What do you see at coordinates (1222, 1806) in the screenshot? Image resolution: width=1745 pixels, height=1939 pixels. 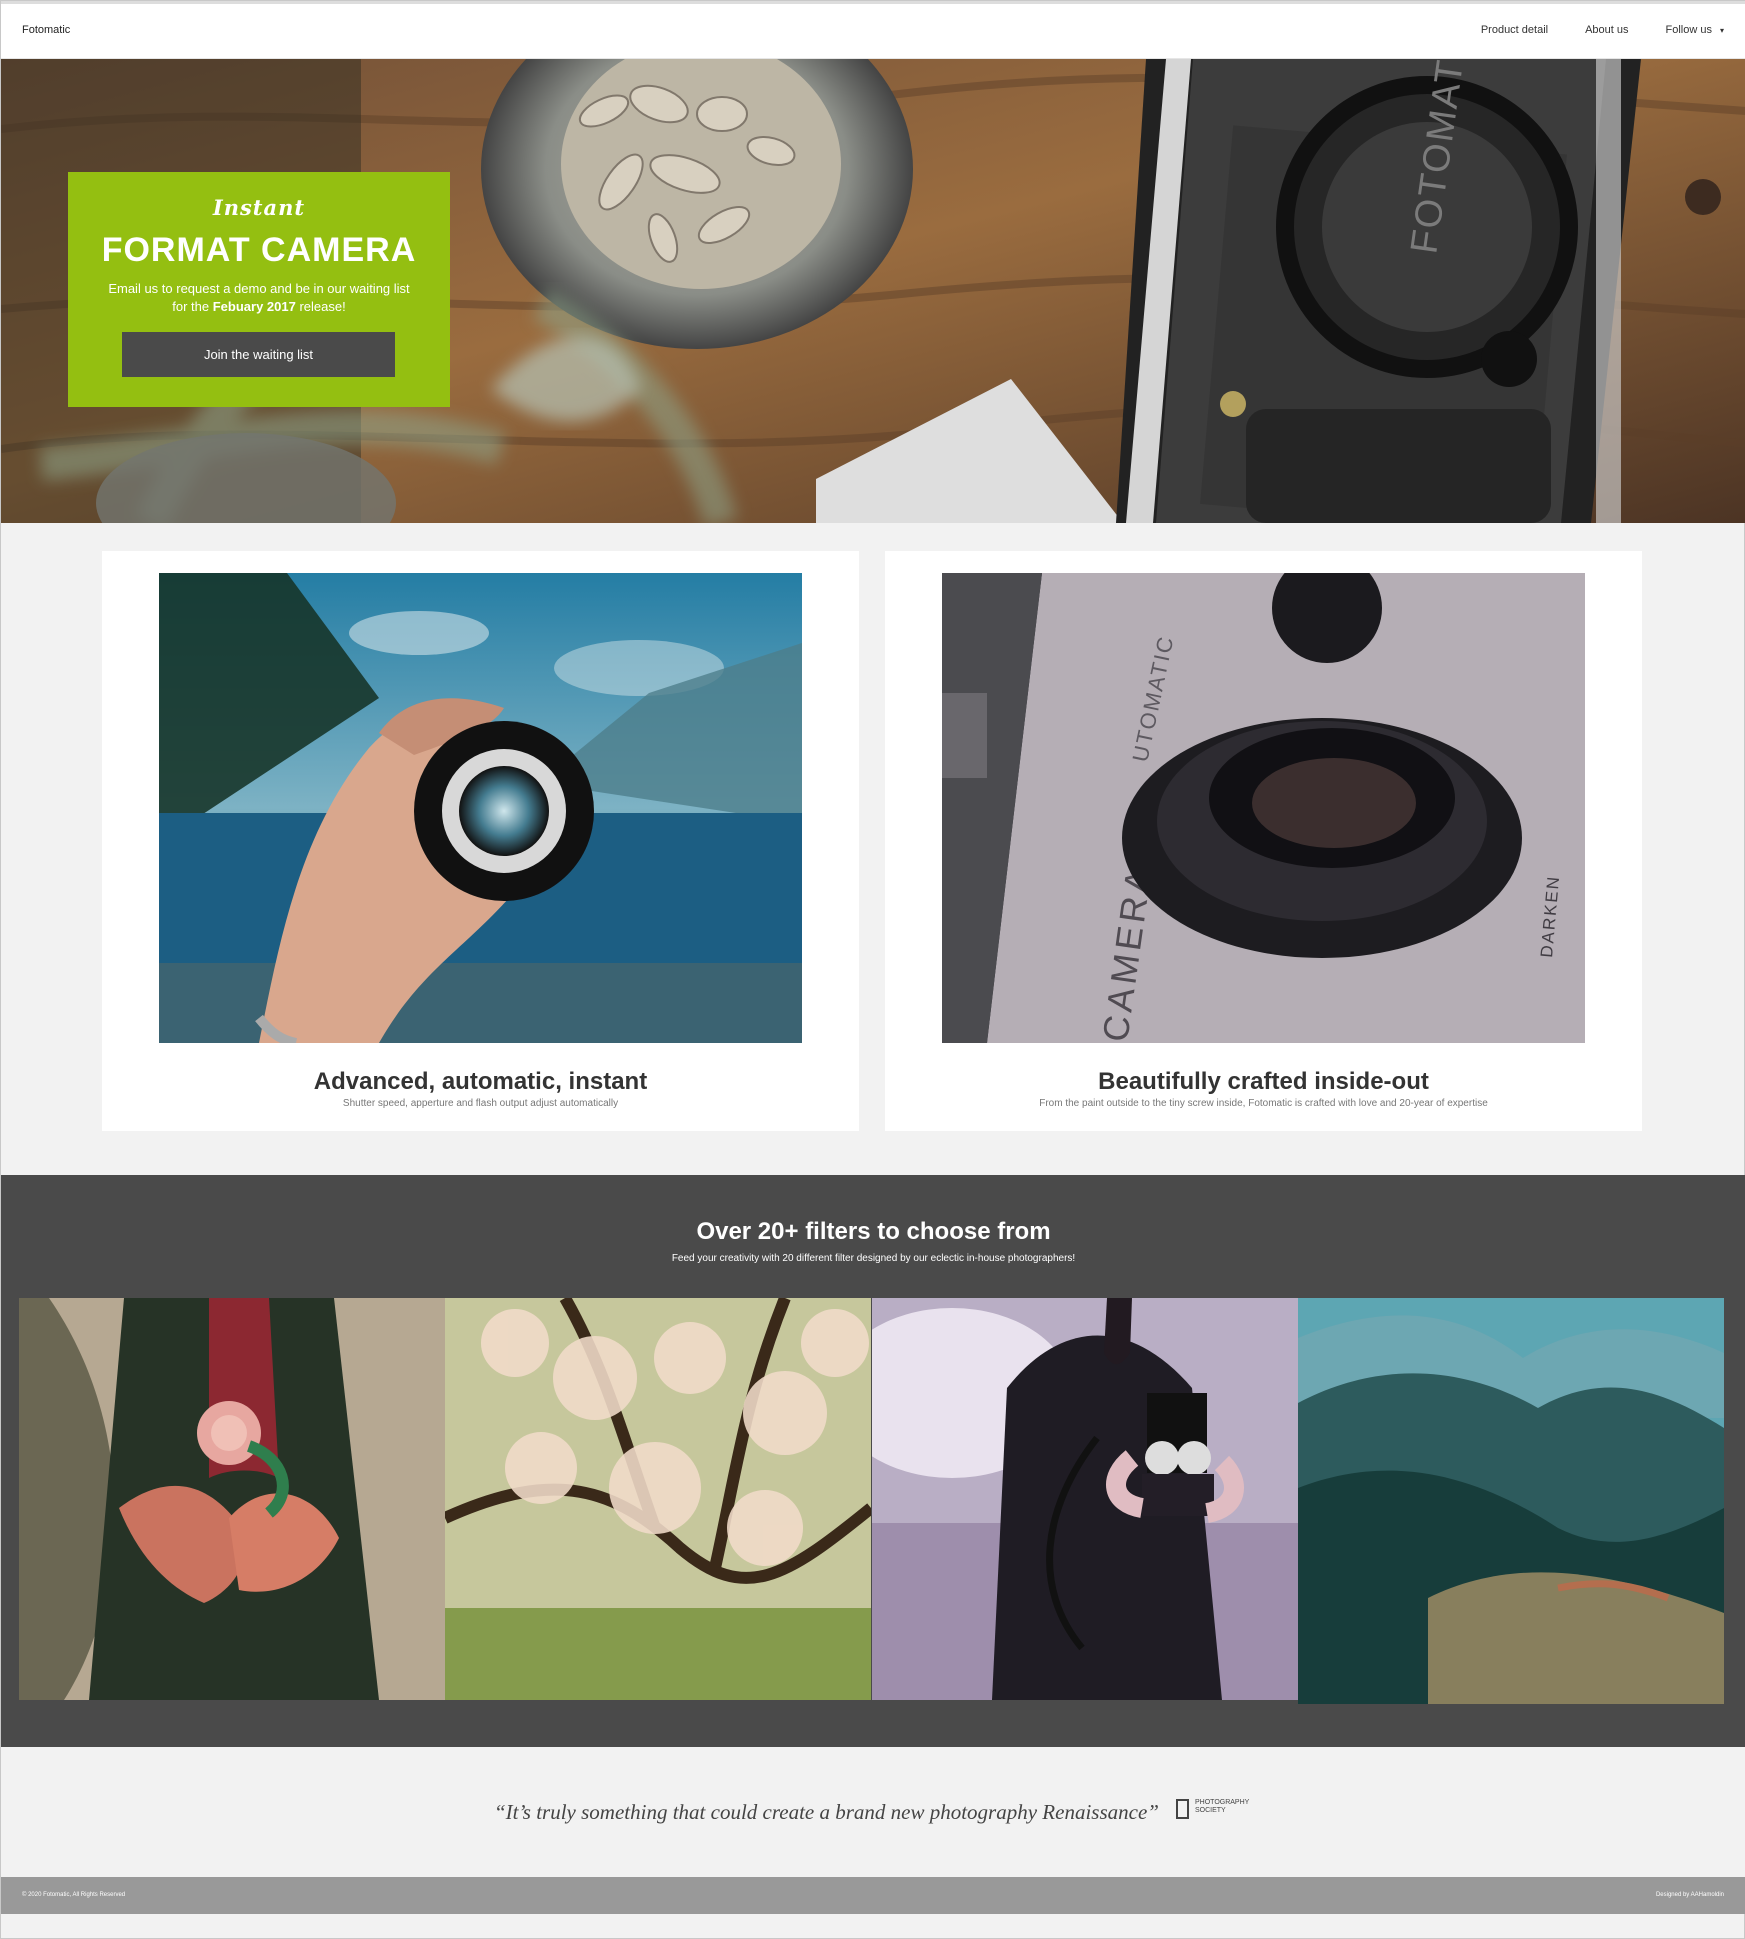 I see `society-name: PHOTOGRAPHY SOCIETY` at bounding box center [1222, 1806].